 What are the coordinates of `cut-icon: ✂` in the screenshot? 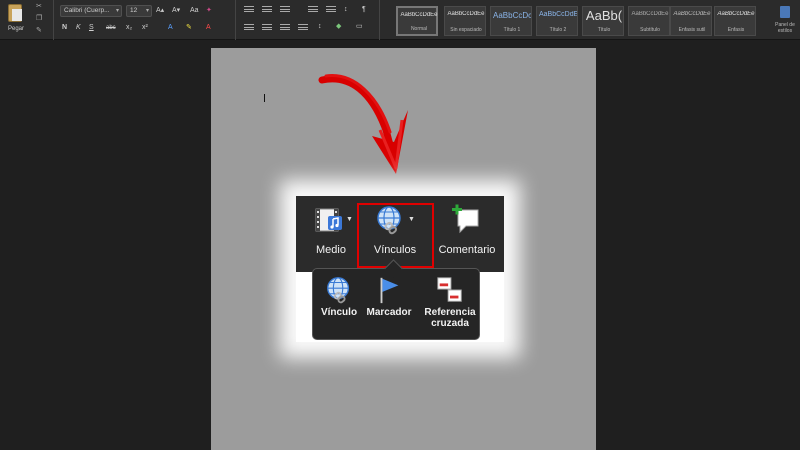 It's located at (40, 6).